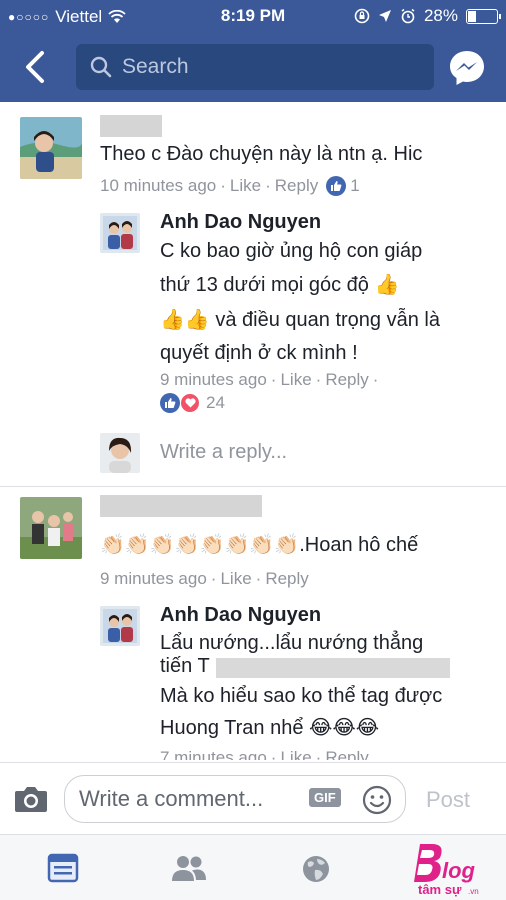  I want to click on top-bar: ●○○○○ Viettel 8:19 PM 28%, so click(253, 51).